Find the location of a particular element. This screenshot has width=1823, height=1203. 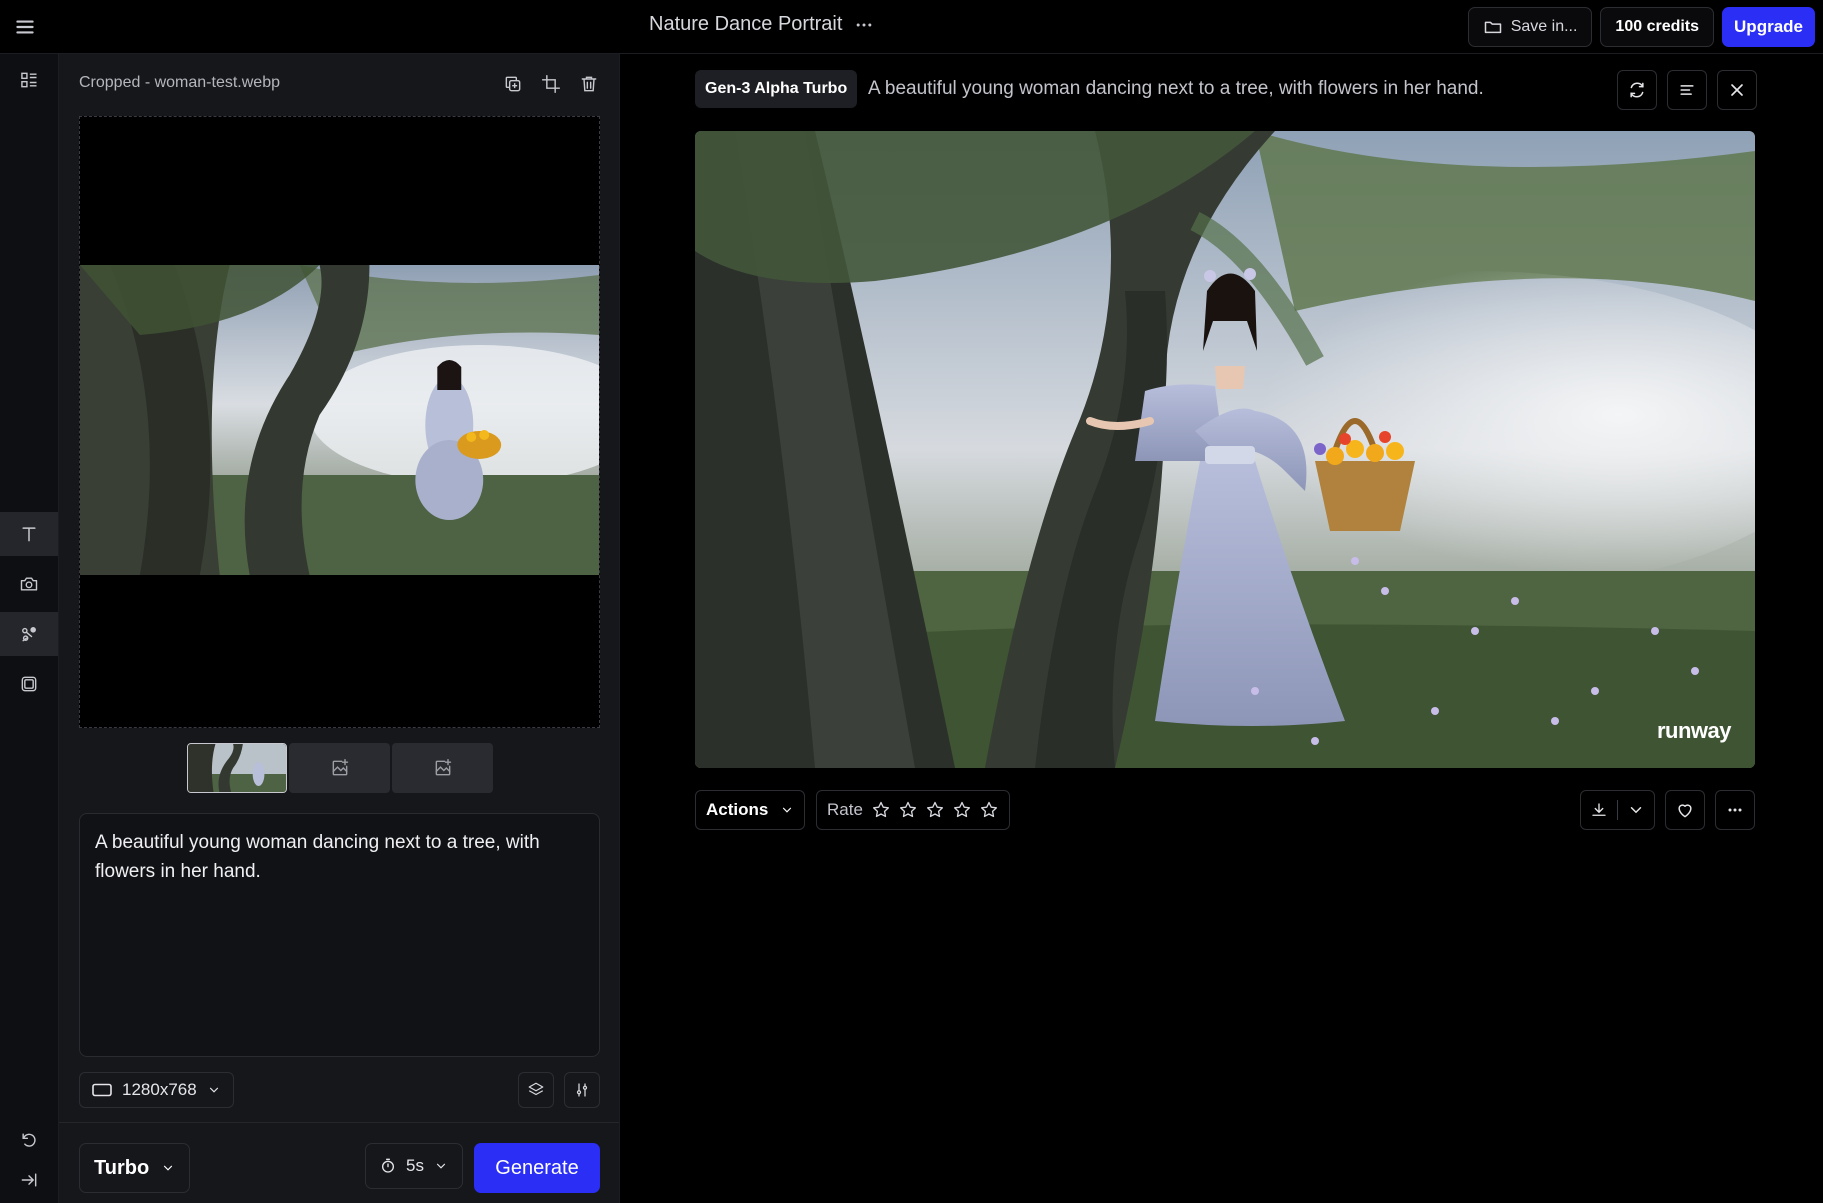

duration-value: 5s is located at coordinates (415, 1165).